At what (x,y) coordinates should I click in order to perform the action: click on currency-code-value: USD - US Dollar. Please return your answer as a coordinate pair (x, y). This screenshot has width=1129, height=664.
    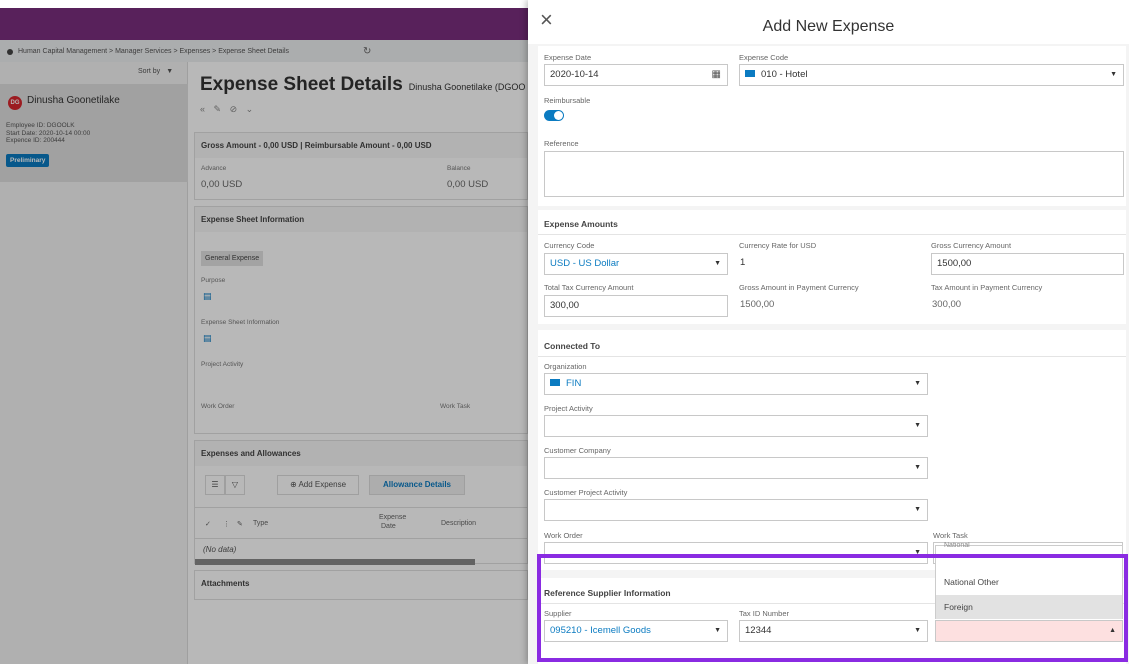
    Looking at the image, I should click on (585, 263).